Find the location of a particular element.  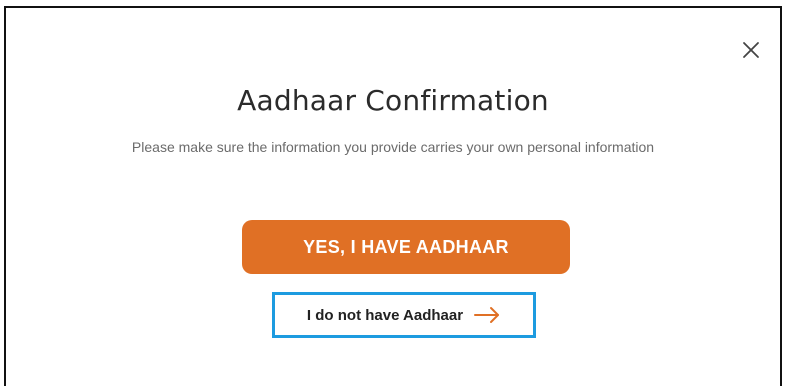

no-aadhaar-label: I do not have Aadhaar is located at coordinates (385, 315).